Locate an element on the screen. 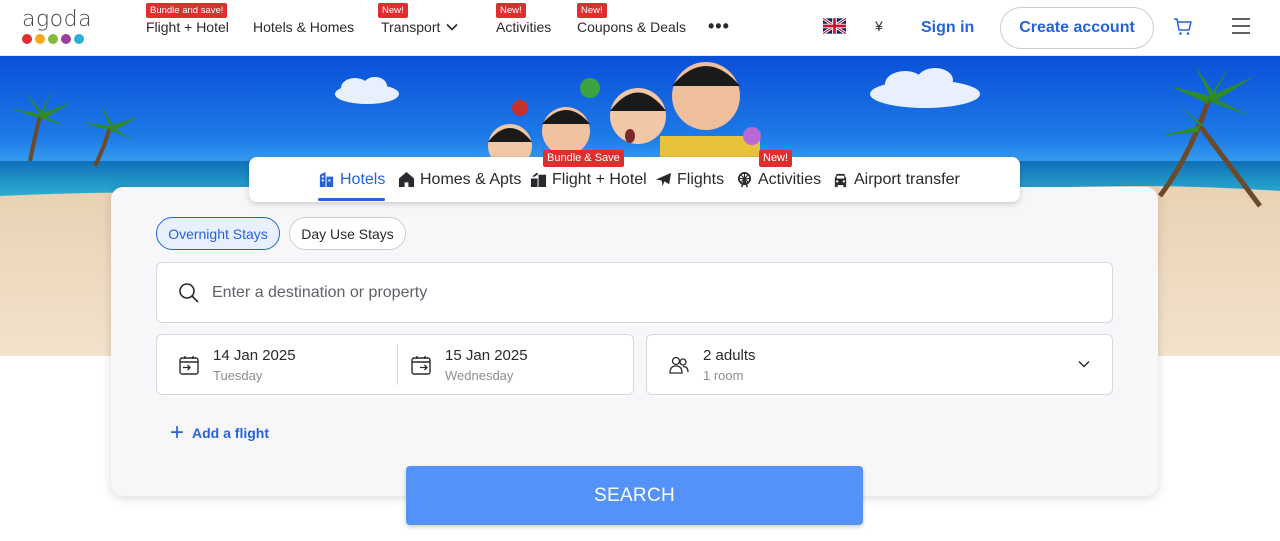  check-out-calendar-icon is located at coordinates (421, 365).